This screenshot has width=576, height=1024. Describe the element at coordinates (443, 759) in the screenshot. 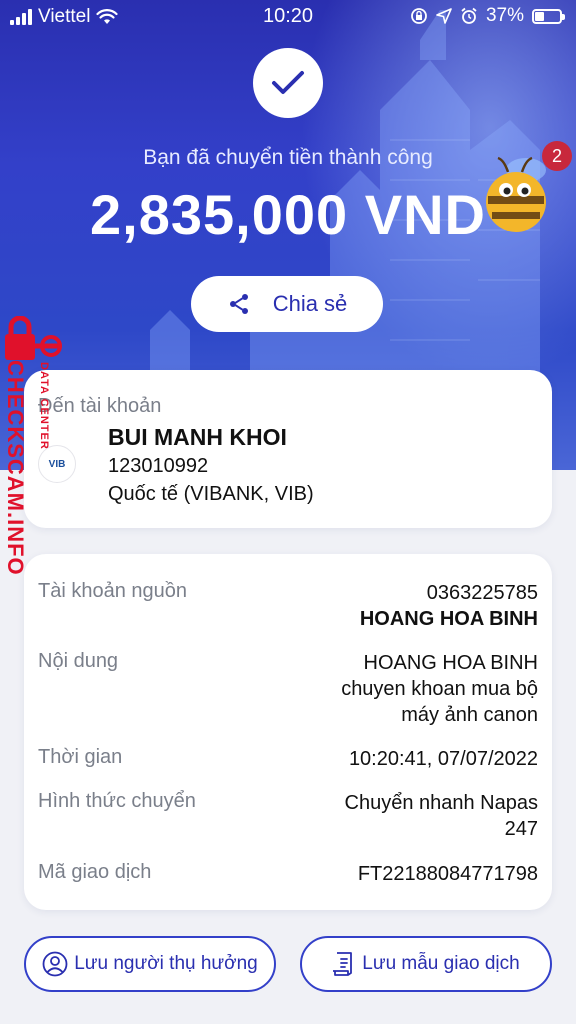

I see `time-value: 10:20:41, 07/07/2022` at that location.